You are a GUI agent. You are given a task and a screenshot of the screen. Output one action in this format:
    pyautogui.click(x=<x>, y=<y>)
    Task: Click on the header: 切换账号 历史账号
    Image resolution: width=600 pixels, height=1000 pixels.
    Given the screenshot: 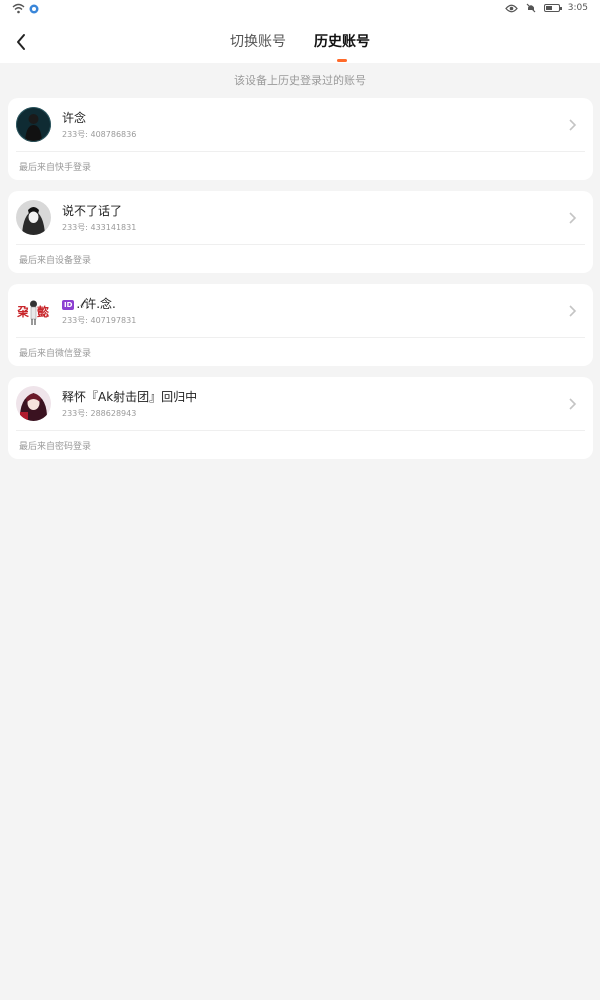 What is the action you would take?
    pyautogui.click(x=300, y=42)
    